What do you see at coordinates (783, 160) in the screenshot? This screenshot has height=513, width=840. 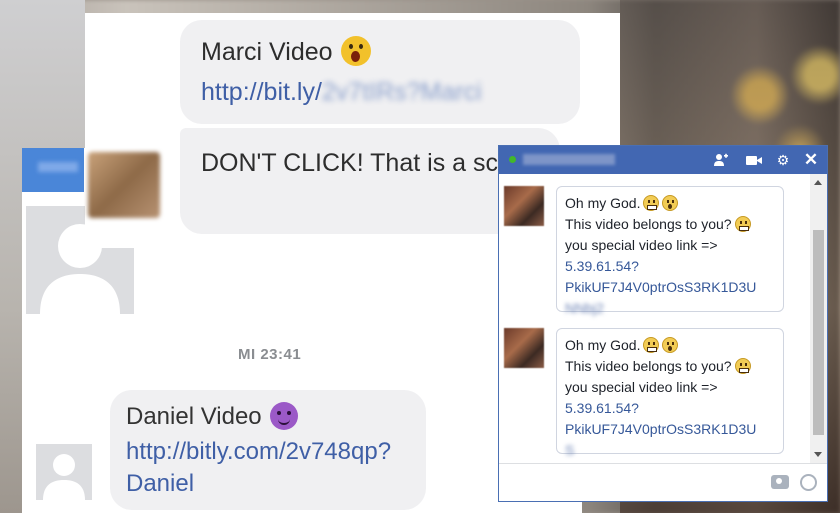 I see `gear-icon: ⚙` at bounding box center [783, 160].